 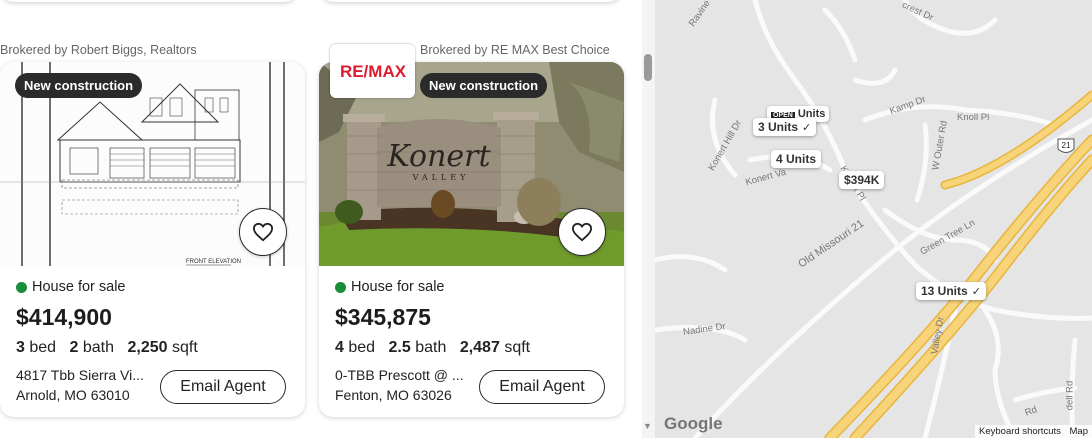 I want to click on listing-price: $414,900, so click(x=64, y=317).